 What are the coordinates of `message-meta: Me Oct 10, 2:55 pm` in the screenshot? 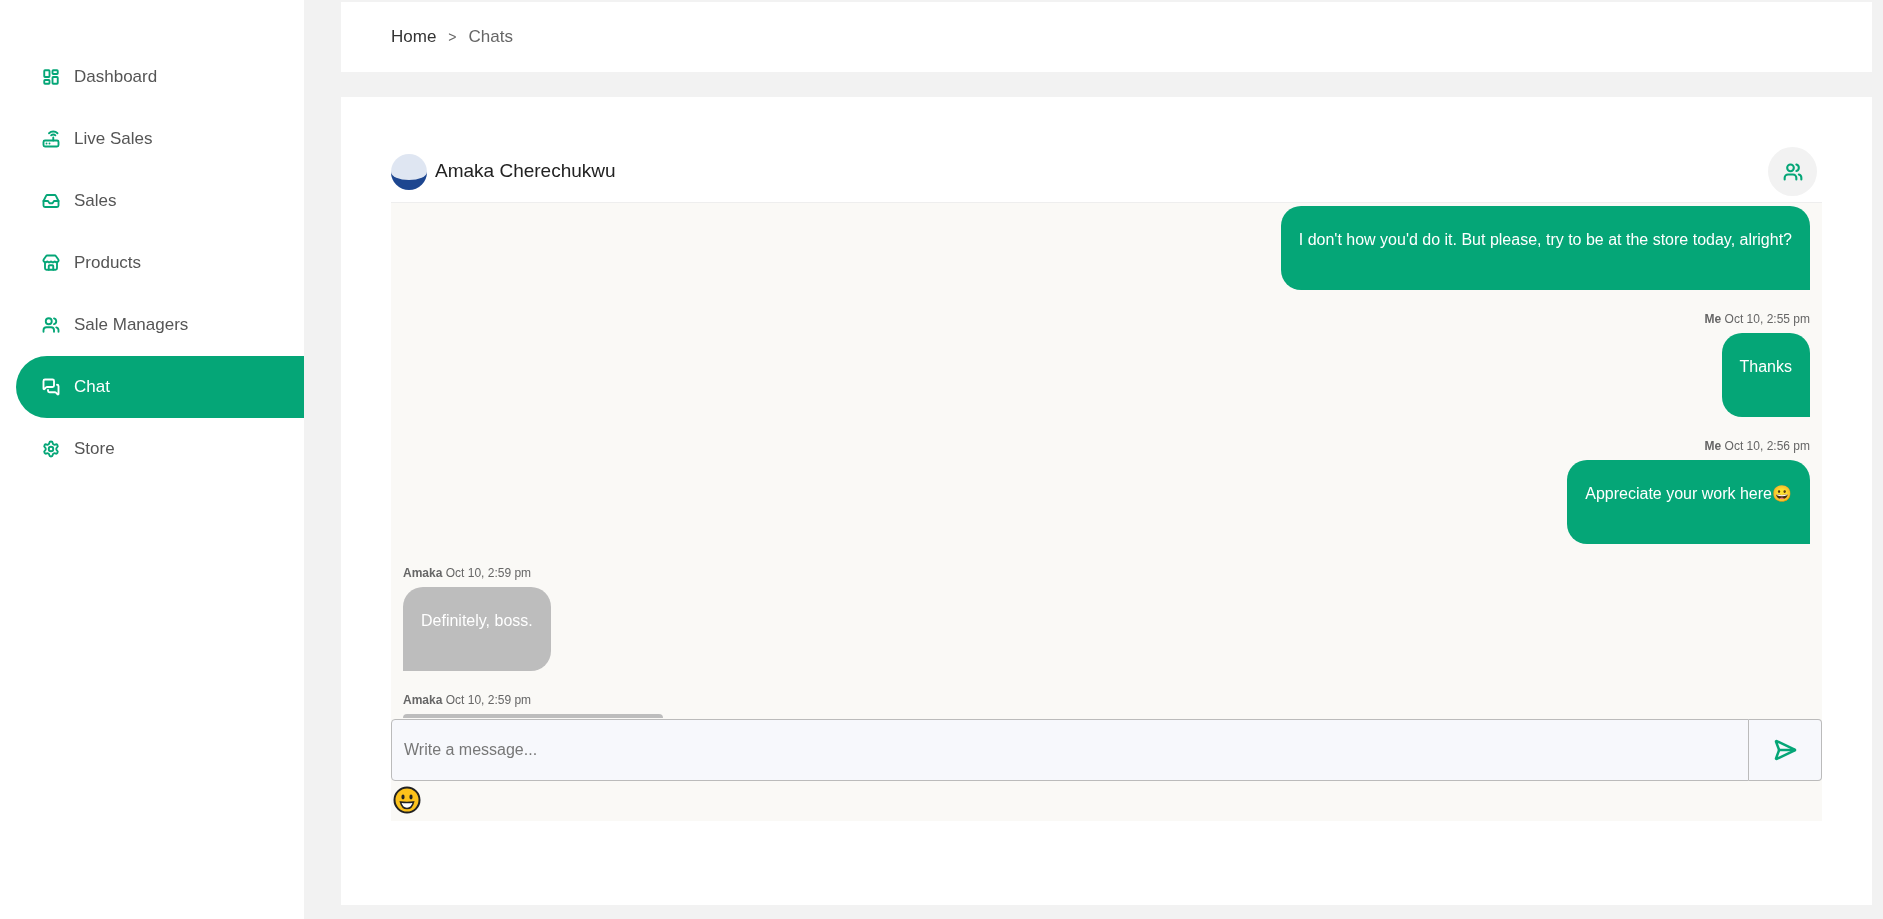 It's located at (1757, 319).